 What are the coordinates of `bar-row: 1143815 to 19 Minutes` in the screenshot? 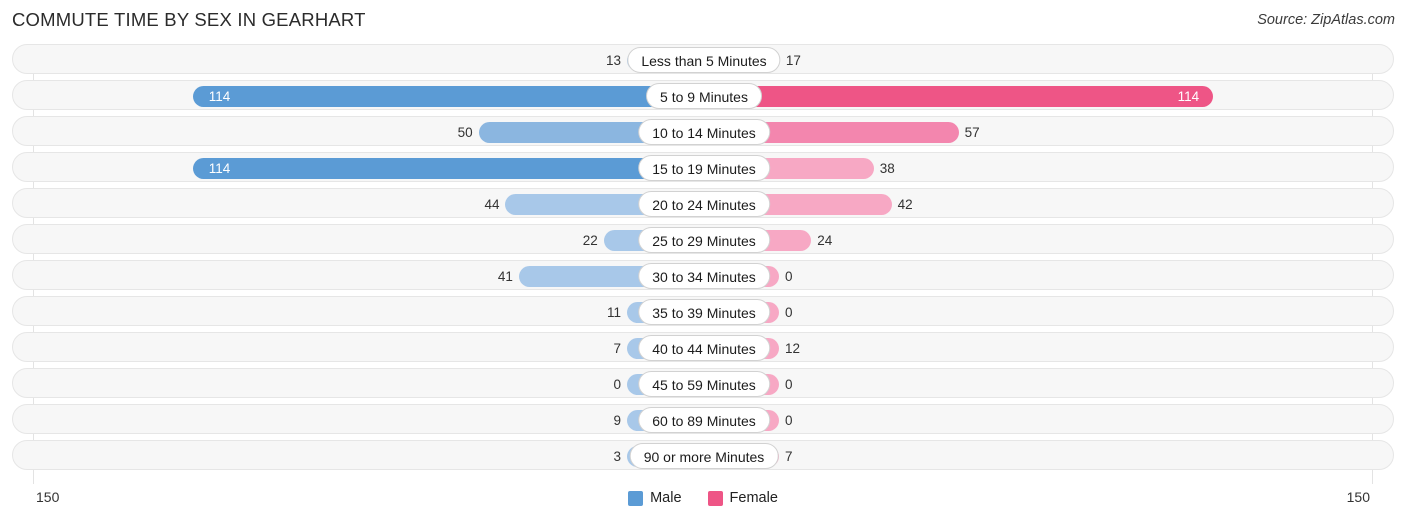 It's located at (703, 167).